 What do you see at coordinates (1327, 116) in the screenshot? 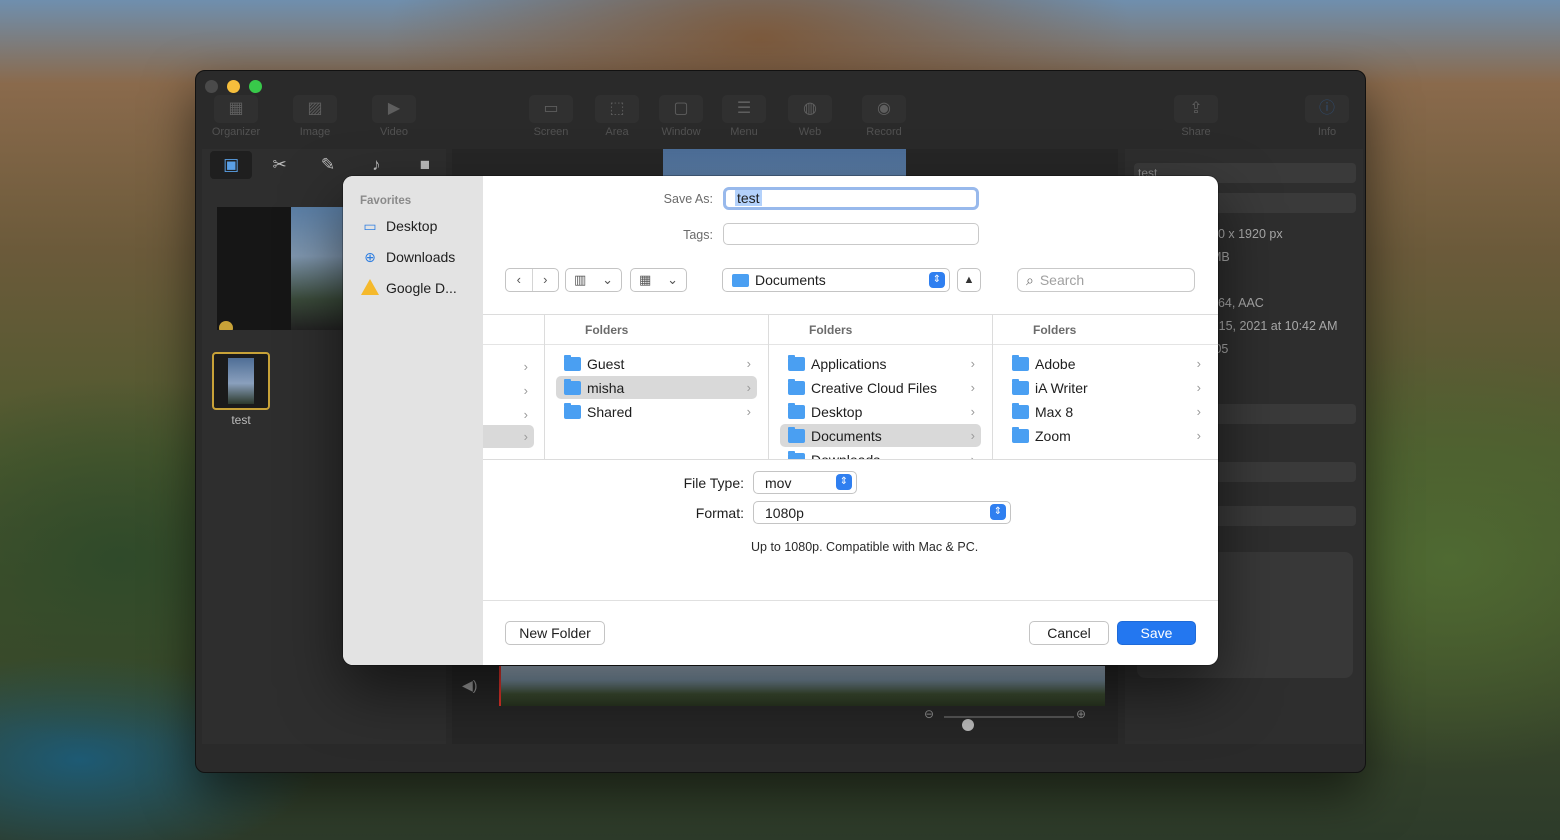
I see `toolbar-info: ⓘ Info` at bounding box center [1327, 116].